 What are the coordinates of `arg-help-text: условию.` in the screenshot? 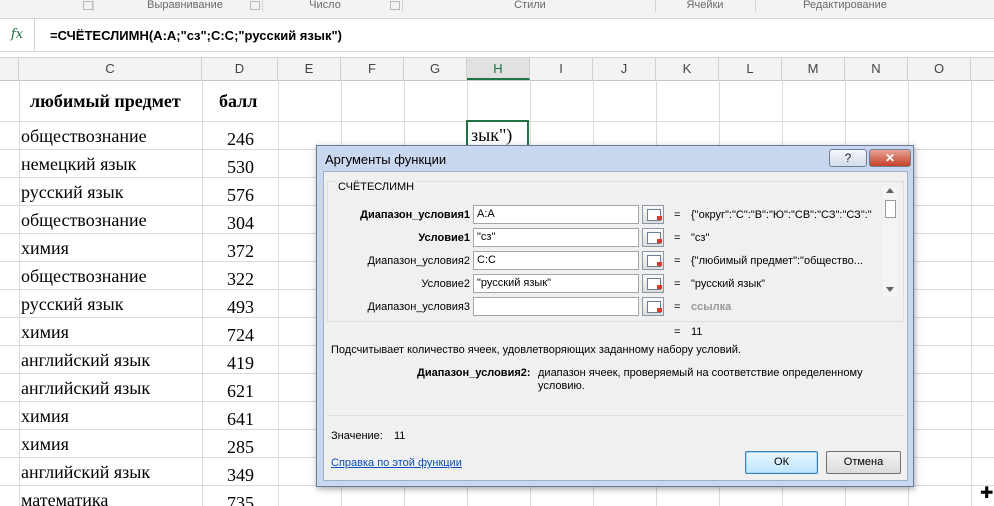 It's located at (561, 386).